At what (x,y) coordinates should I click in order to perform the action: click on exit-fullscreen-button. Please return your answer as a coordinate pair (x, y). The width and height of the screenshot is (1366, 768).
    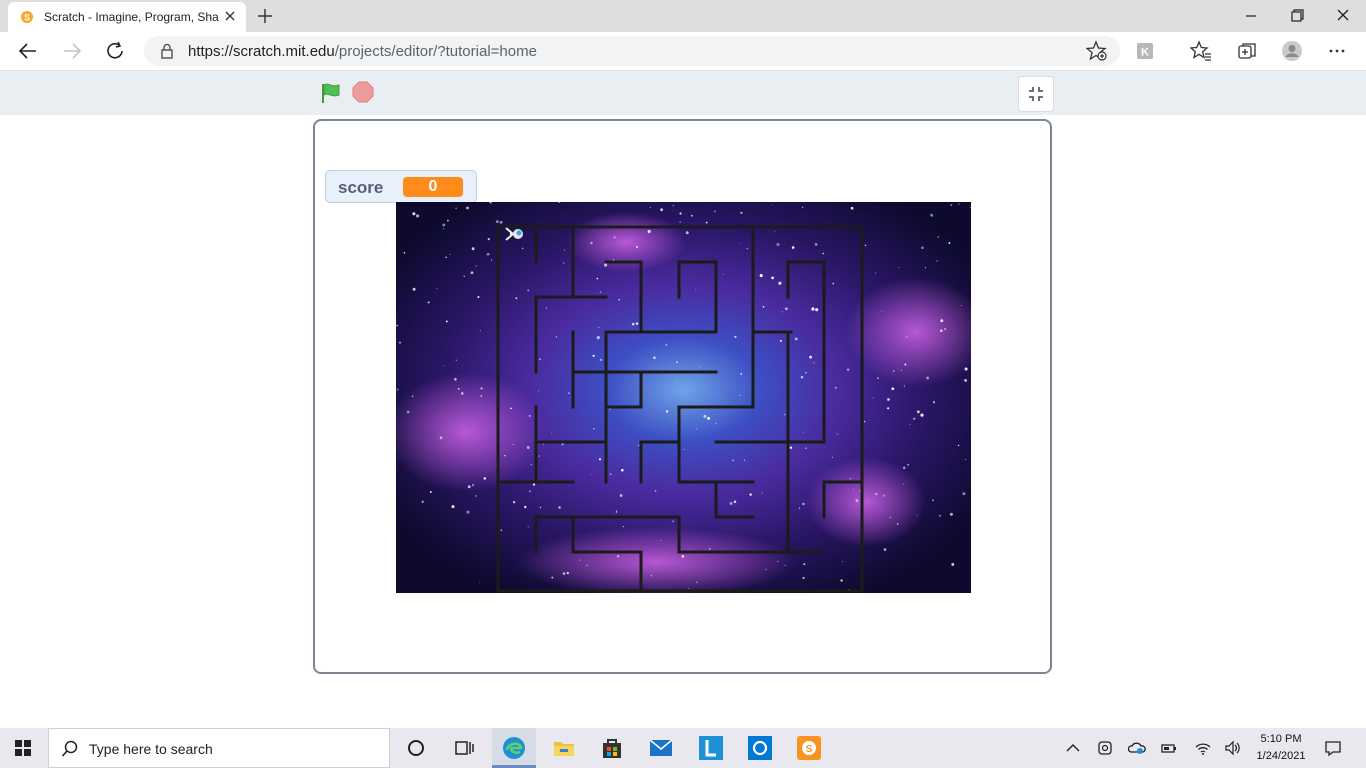
    Looking at the image, I should click on (1036, 94).